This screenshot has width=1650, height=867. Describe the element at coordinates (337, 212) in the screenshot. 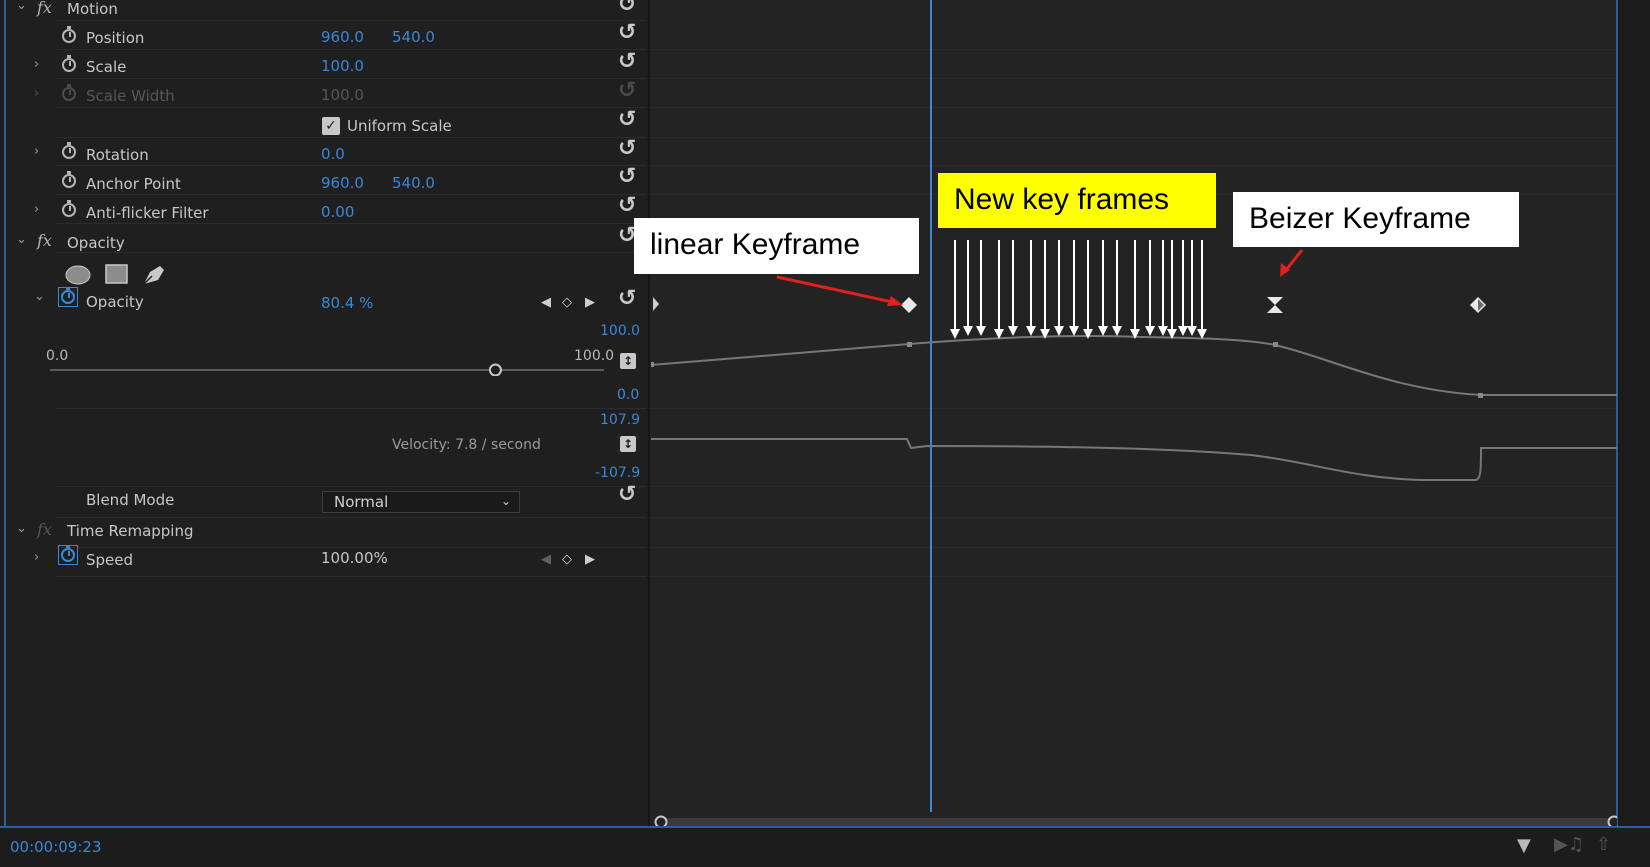

I see `anti-flicker-value: 0.00` at that location.